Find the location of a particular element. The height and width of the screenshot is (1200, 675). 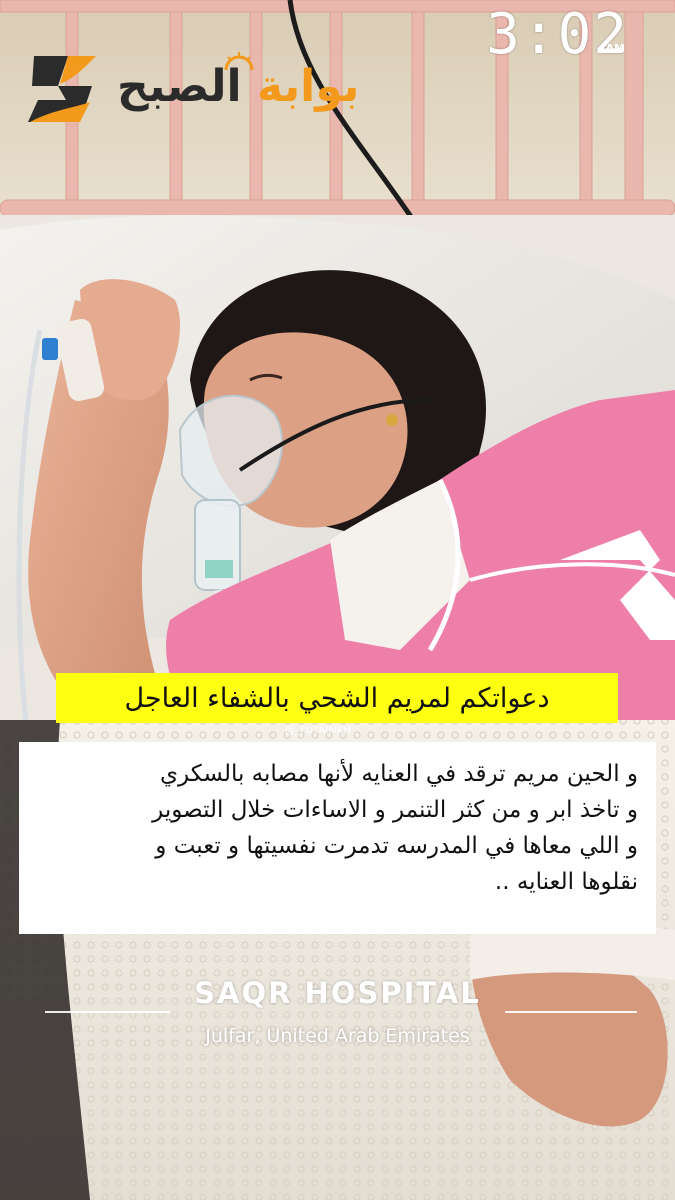

location-name: SAQR HOSPITAL is located at coordinates (337, 993).